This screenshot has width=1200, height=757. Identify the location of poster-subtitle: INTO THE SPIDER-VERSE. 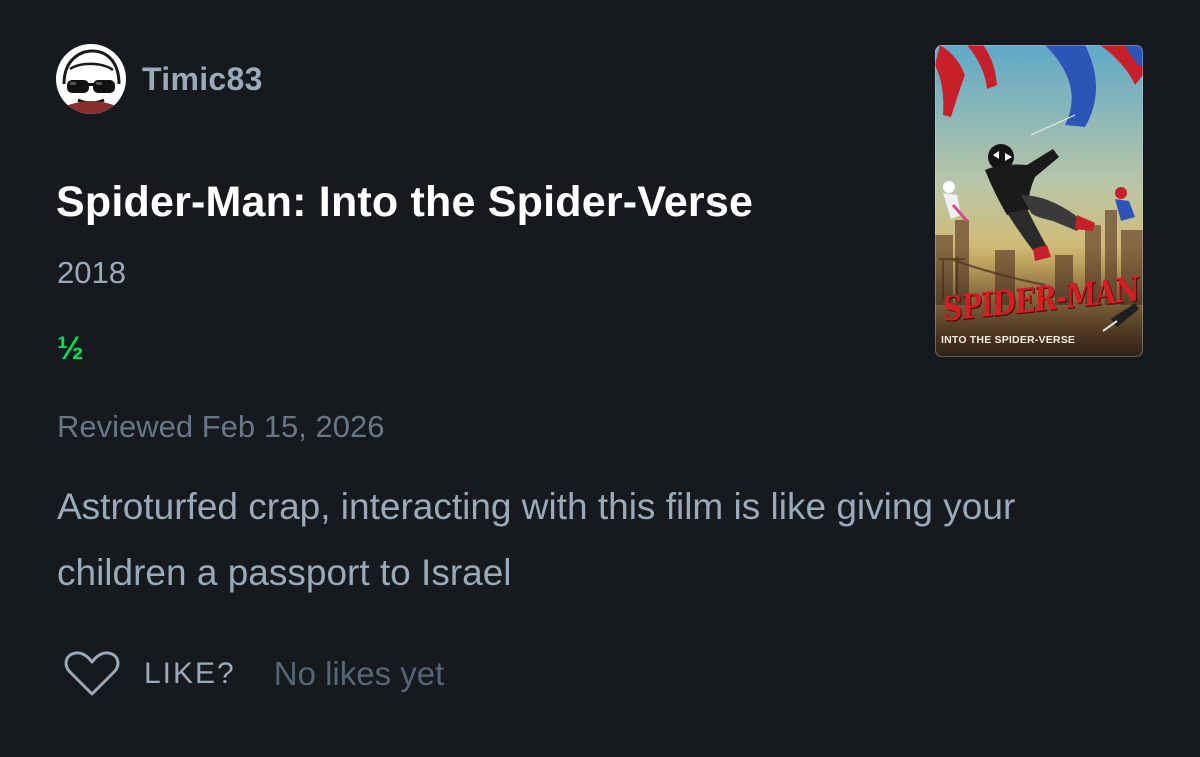
(1008, 340).